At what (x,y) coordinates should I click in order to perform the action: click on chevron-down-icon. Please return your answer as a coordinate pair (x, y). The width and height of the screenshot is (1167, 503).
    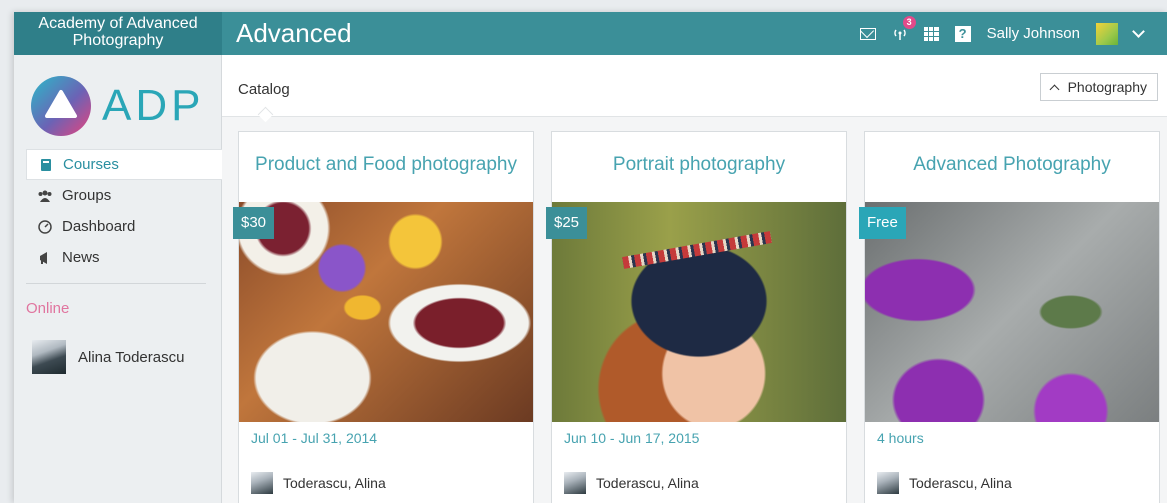
    Looking at the image, I should click on (1138, 31).